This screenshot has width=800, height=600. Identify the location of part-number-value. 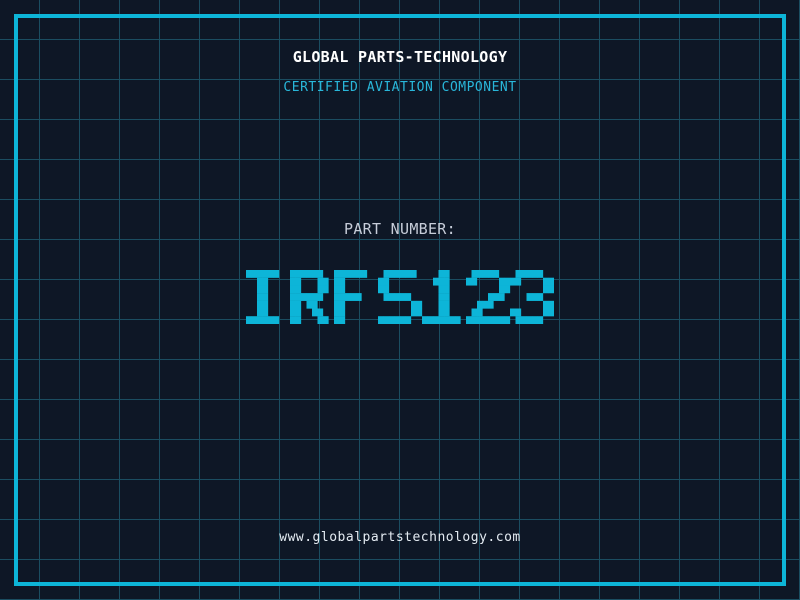
(400, 297).